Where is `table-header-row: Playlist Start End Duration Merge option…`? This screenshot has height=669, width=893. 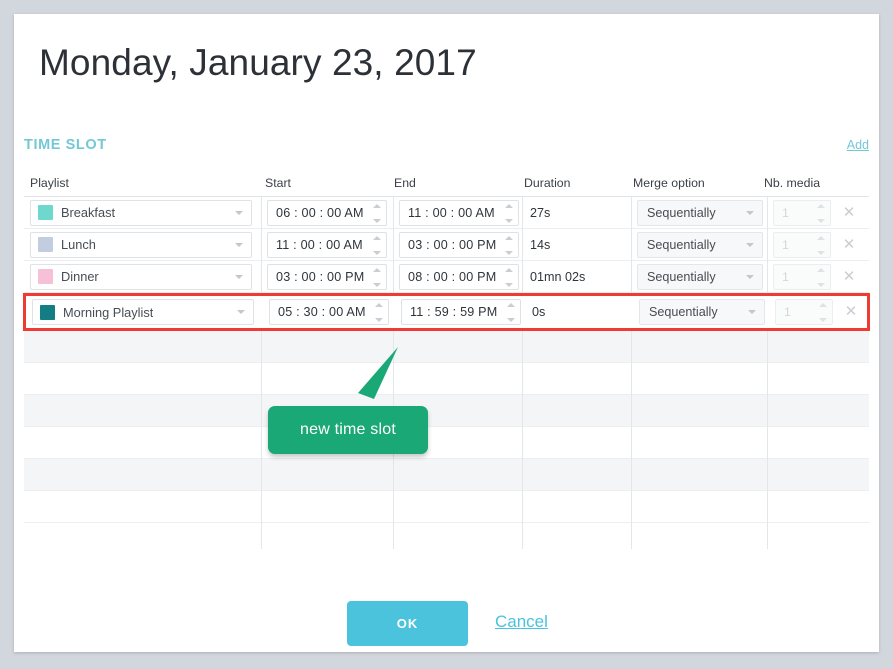
table-header-row: Playlist Start End Duration Merge option… is located at coordinates (446, 183).